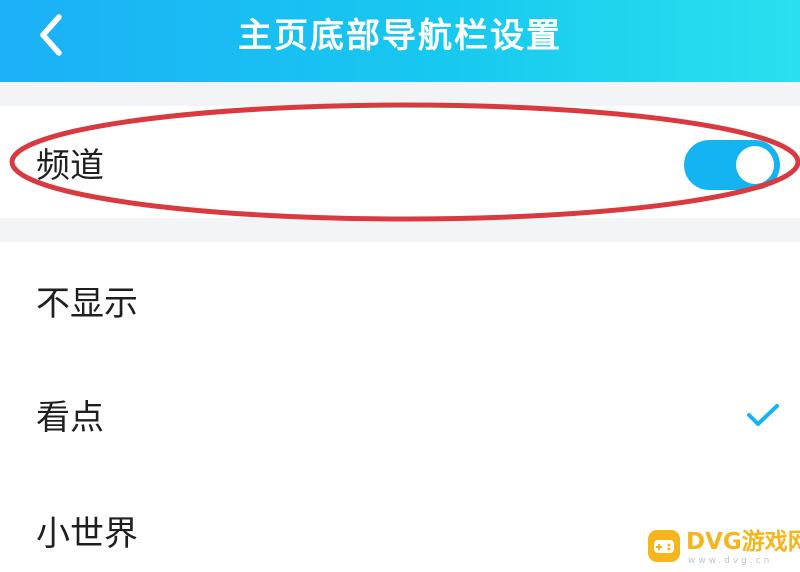 Image resolution: width=800 pixels, height=572 pixels. I want to click on option-label-small-world: 小世界, so click(87, 534).